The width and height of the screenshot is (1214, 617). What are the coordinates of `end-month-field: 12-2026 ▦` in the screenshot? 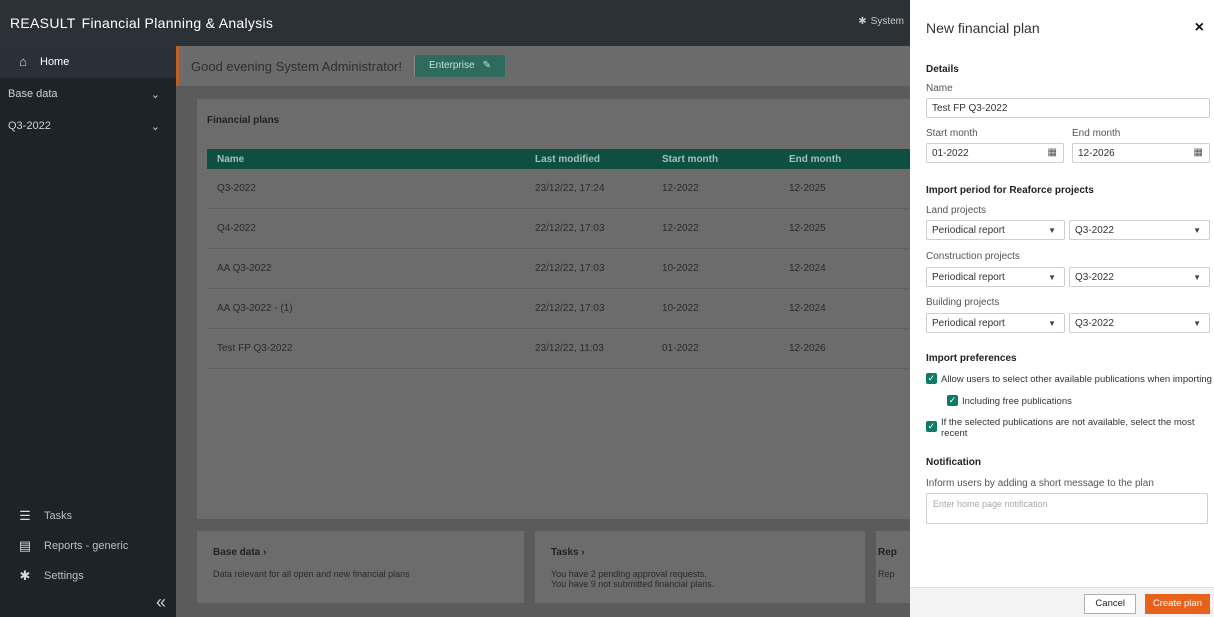 It's located at (1141, 153).